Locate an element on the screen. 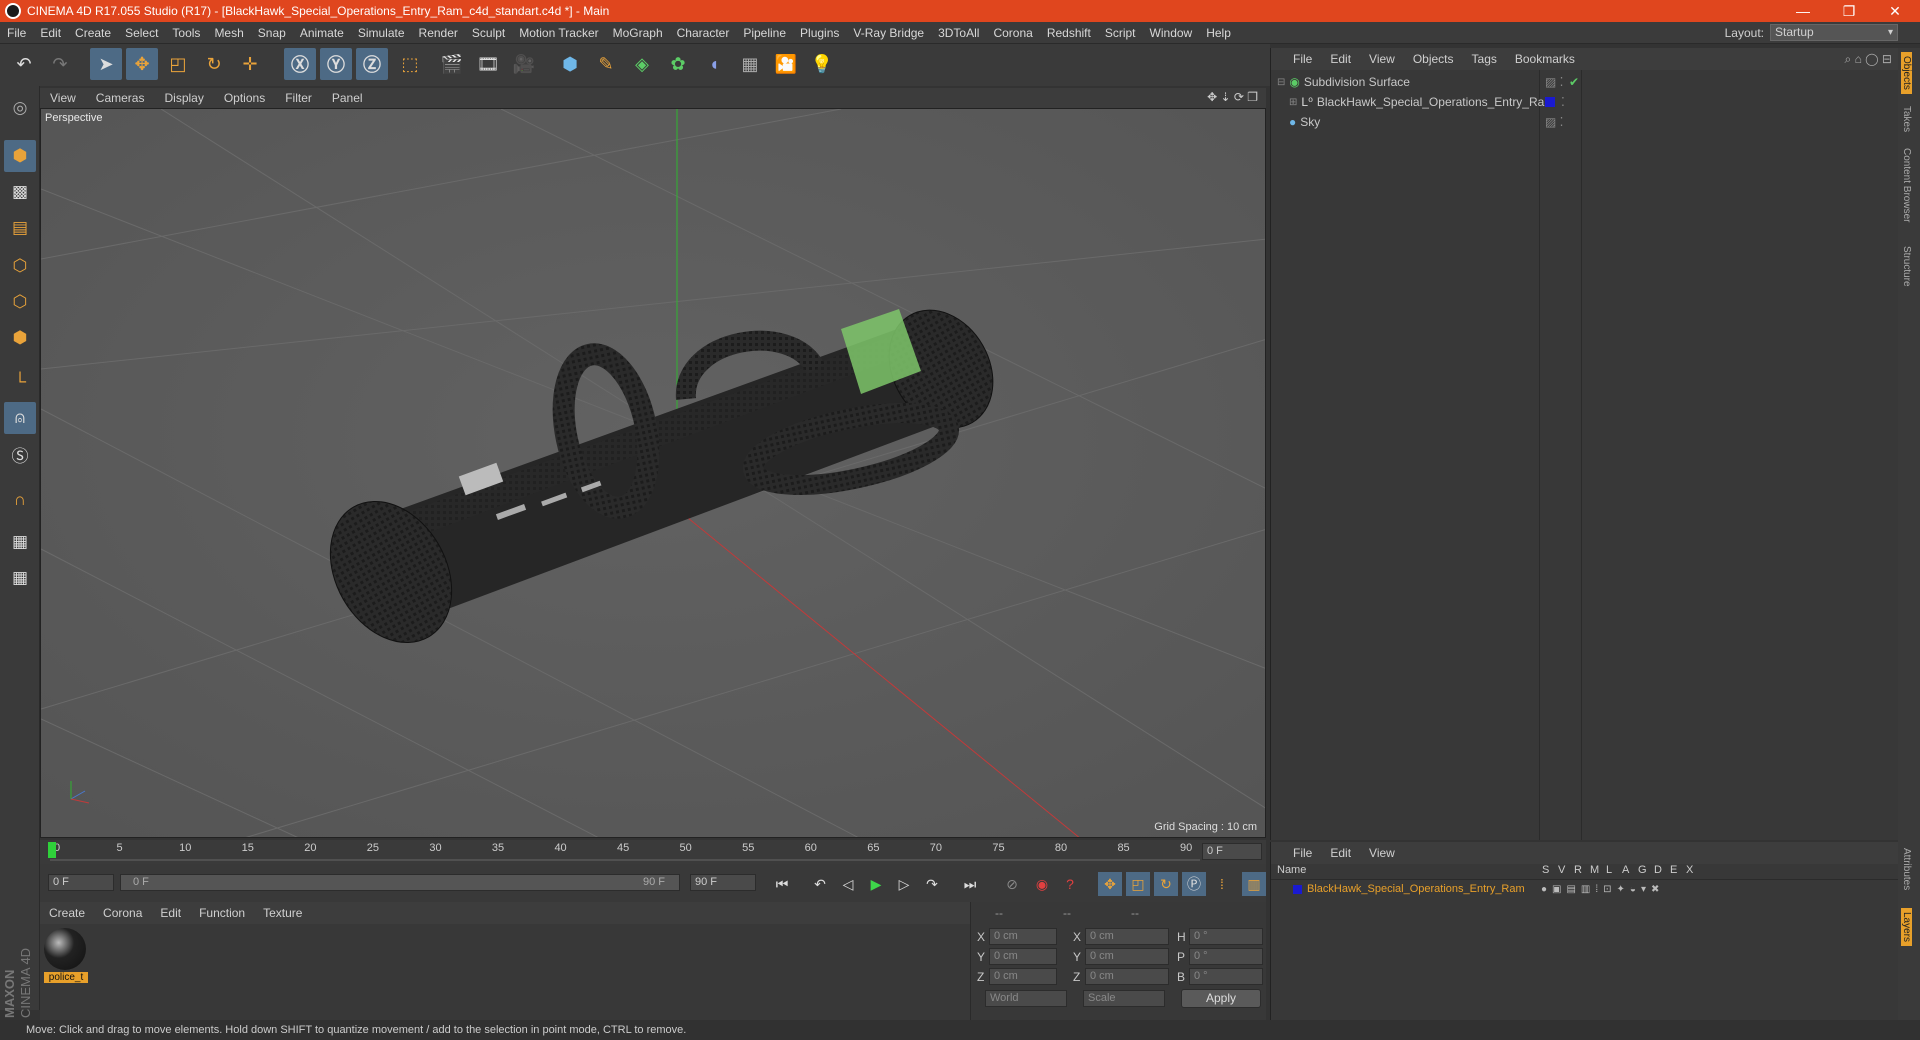 The height and width of the screenshot is (1040, 1920). objects-menu-edit: Edit is located at coordinates (1340, 59).